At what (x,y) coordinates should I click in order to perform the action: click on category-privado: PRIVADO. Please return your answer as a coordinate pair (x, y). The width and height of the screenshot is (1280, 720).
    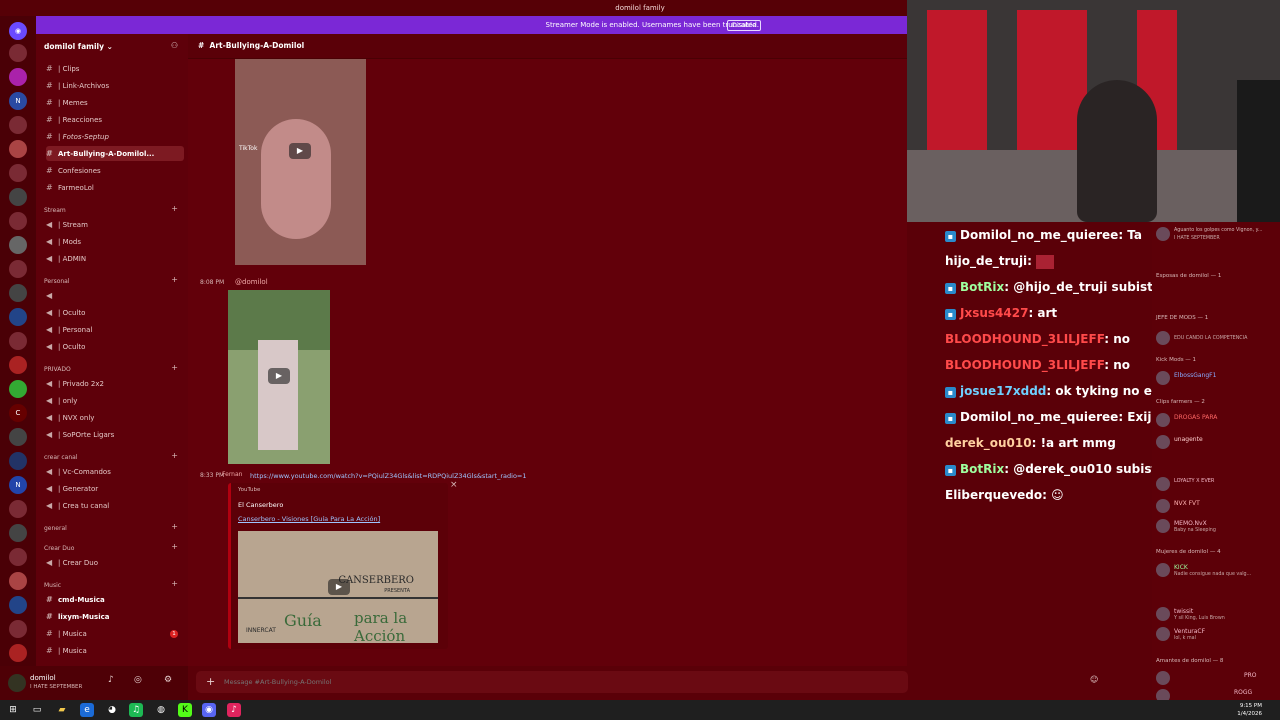
    Looking at the image, I should click on (57, 370).